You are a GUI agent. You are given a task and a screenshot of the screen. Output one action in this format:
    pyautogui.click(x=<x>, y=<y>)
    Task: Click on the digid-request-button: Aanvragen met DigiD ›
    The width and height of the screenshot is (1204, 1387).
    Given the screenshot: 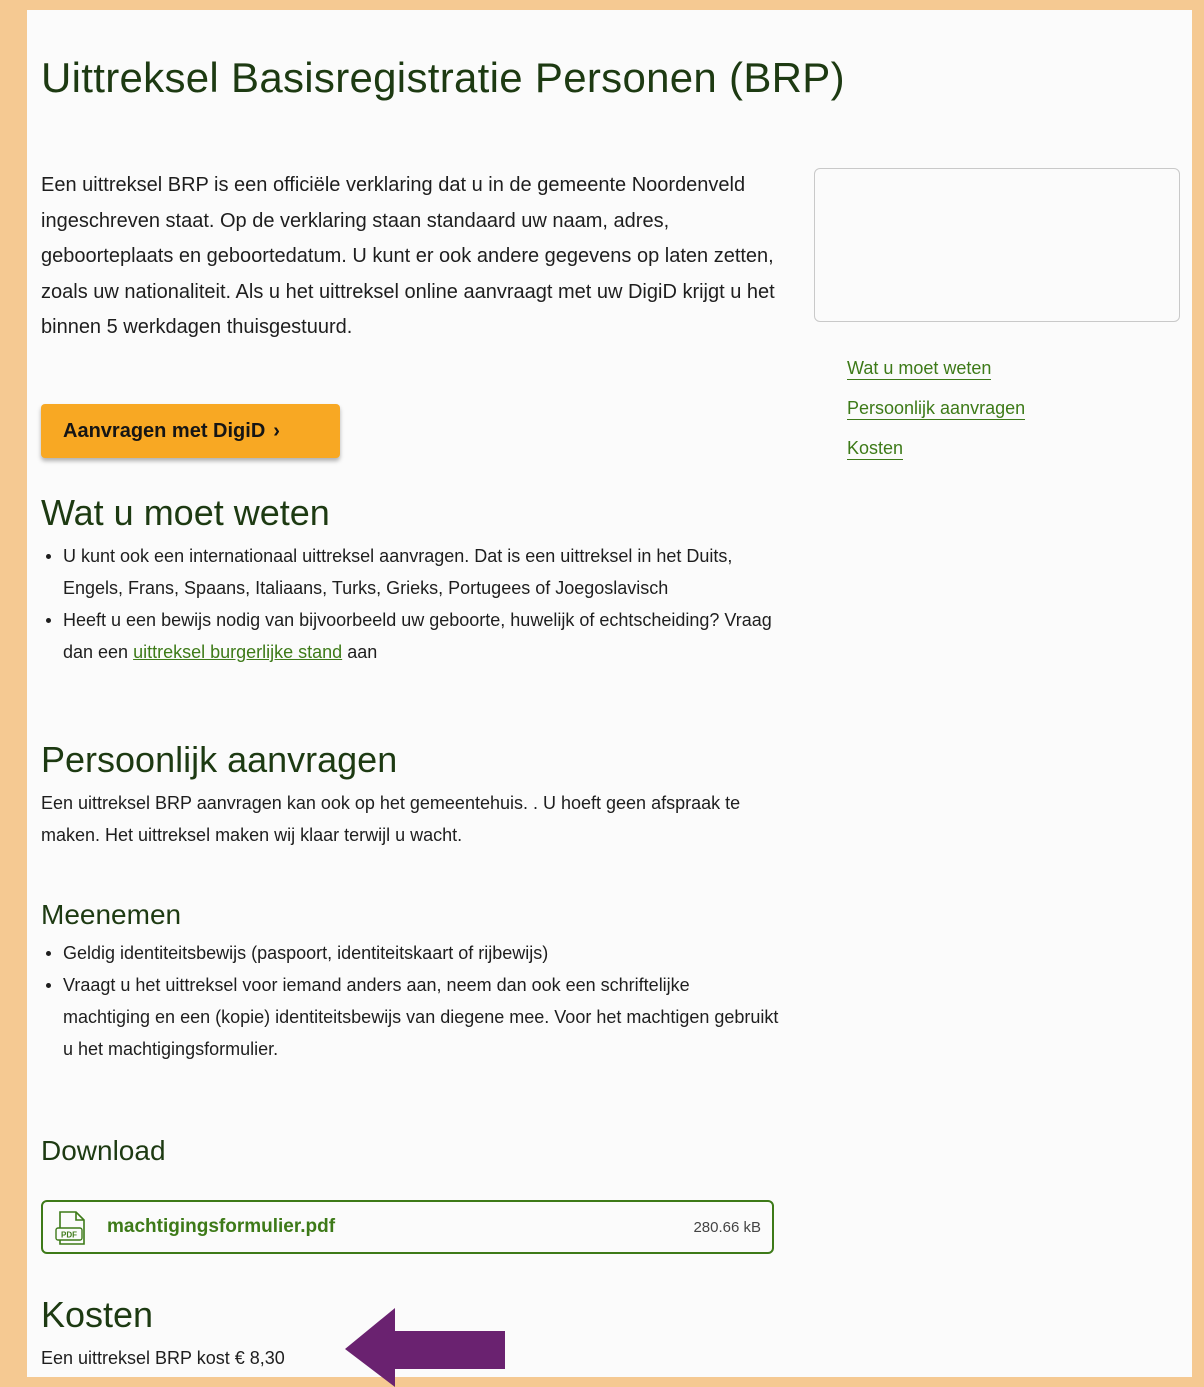 What is the action you would take?
    pyautogui.click(x=190, y=431)
    